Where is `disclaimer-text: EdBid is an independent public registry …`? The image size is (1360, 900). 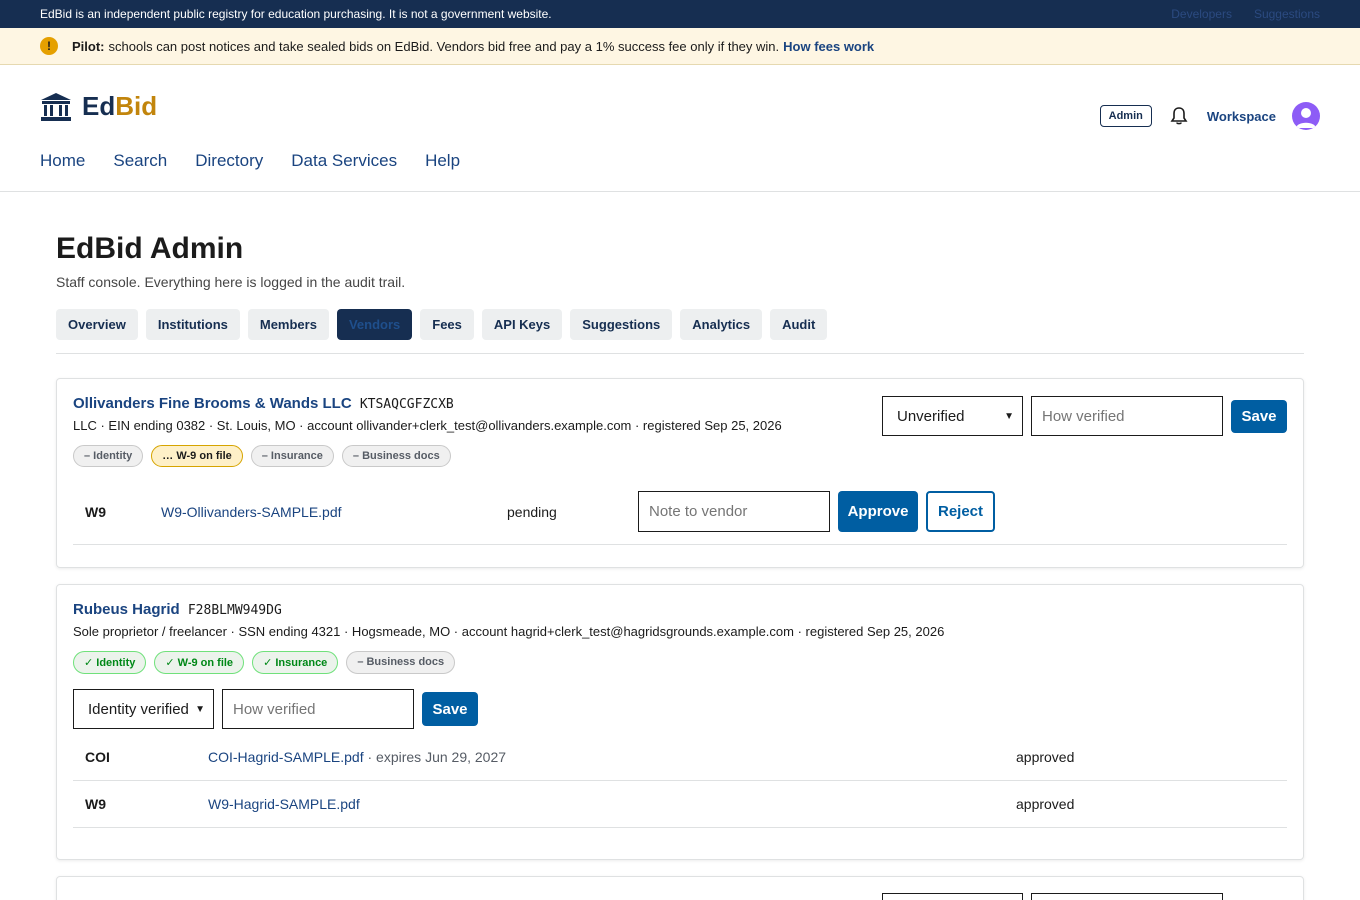
disclaimer-text: EdBid is an independent public registry … is located at coordinates (296, 14).